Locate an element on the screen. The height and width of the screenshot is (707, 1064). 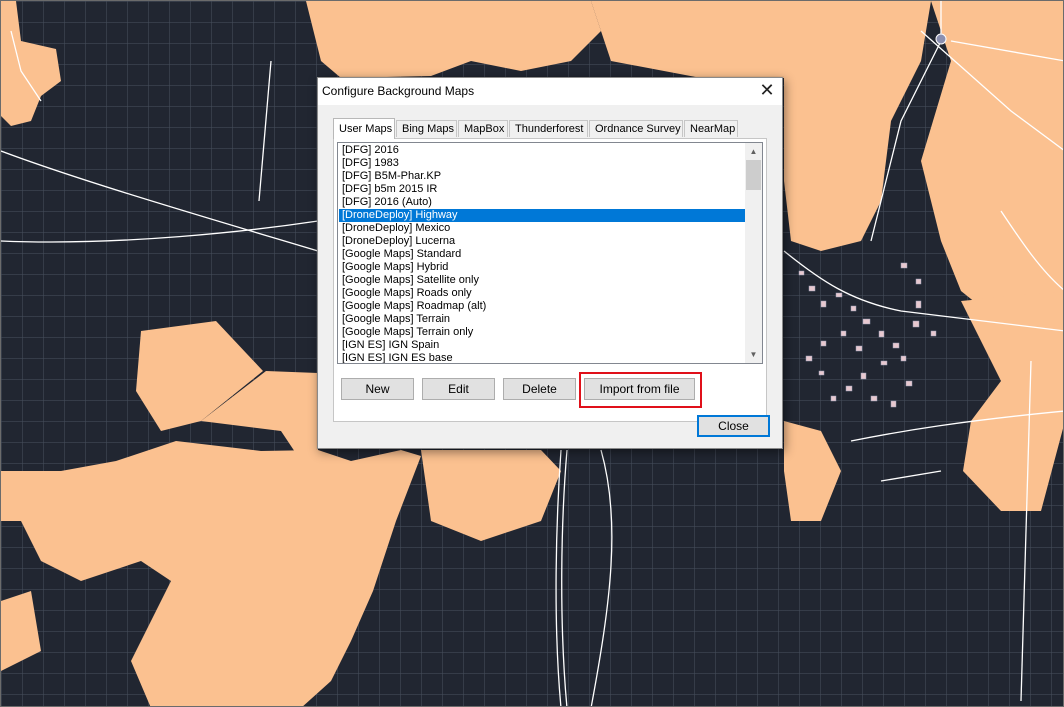
roundabout-marker is located at coordinates (941, 39).